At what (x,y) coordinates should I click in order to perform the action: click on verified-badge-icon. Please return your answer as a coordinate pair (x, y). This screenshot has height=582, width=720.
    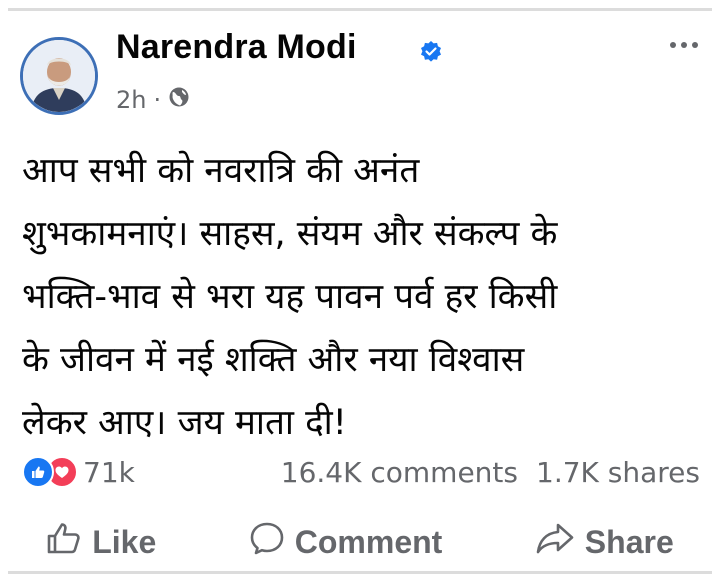
    Looking at the image, I should click on (431, 54).